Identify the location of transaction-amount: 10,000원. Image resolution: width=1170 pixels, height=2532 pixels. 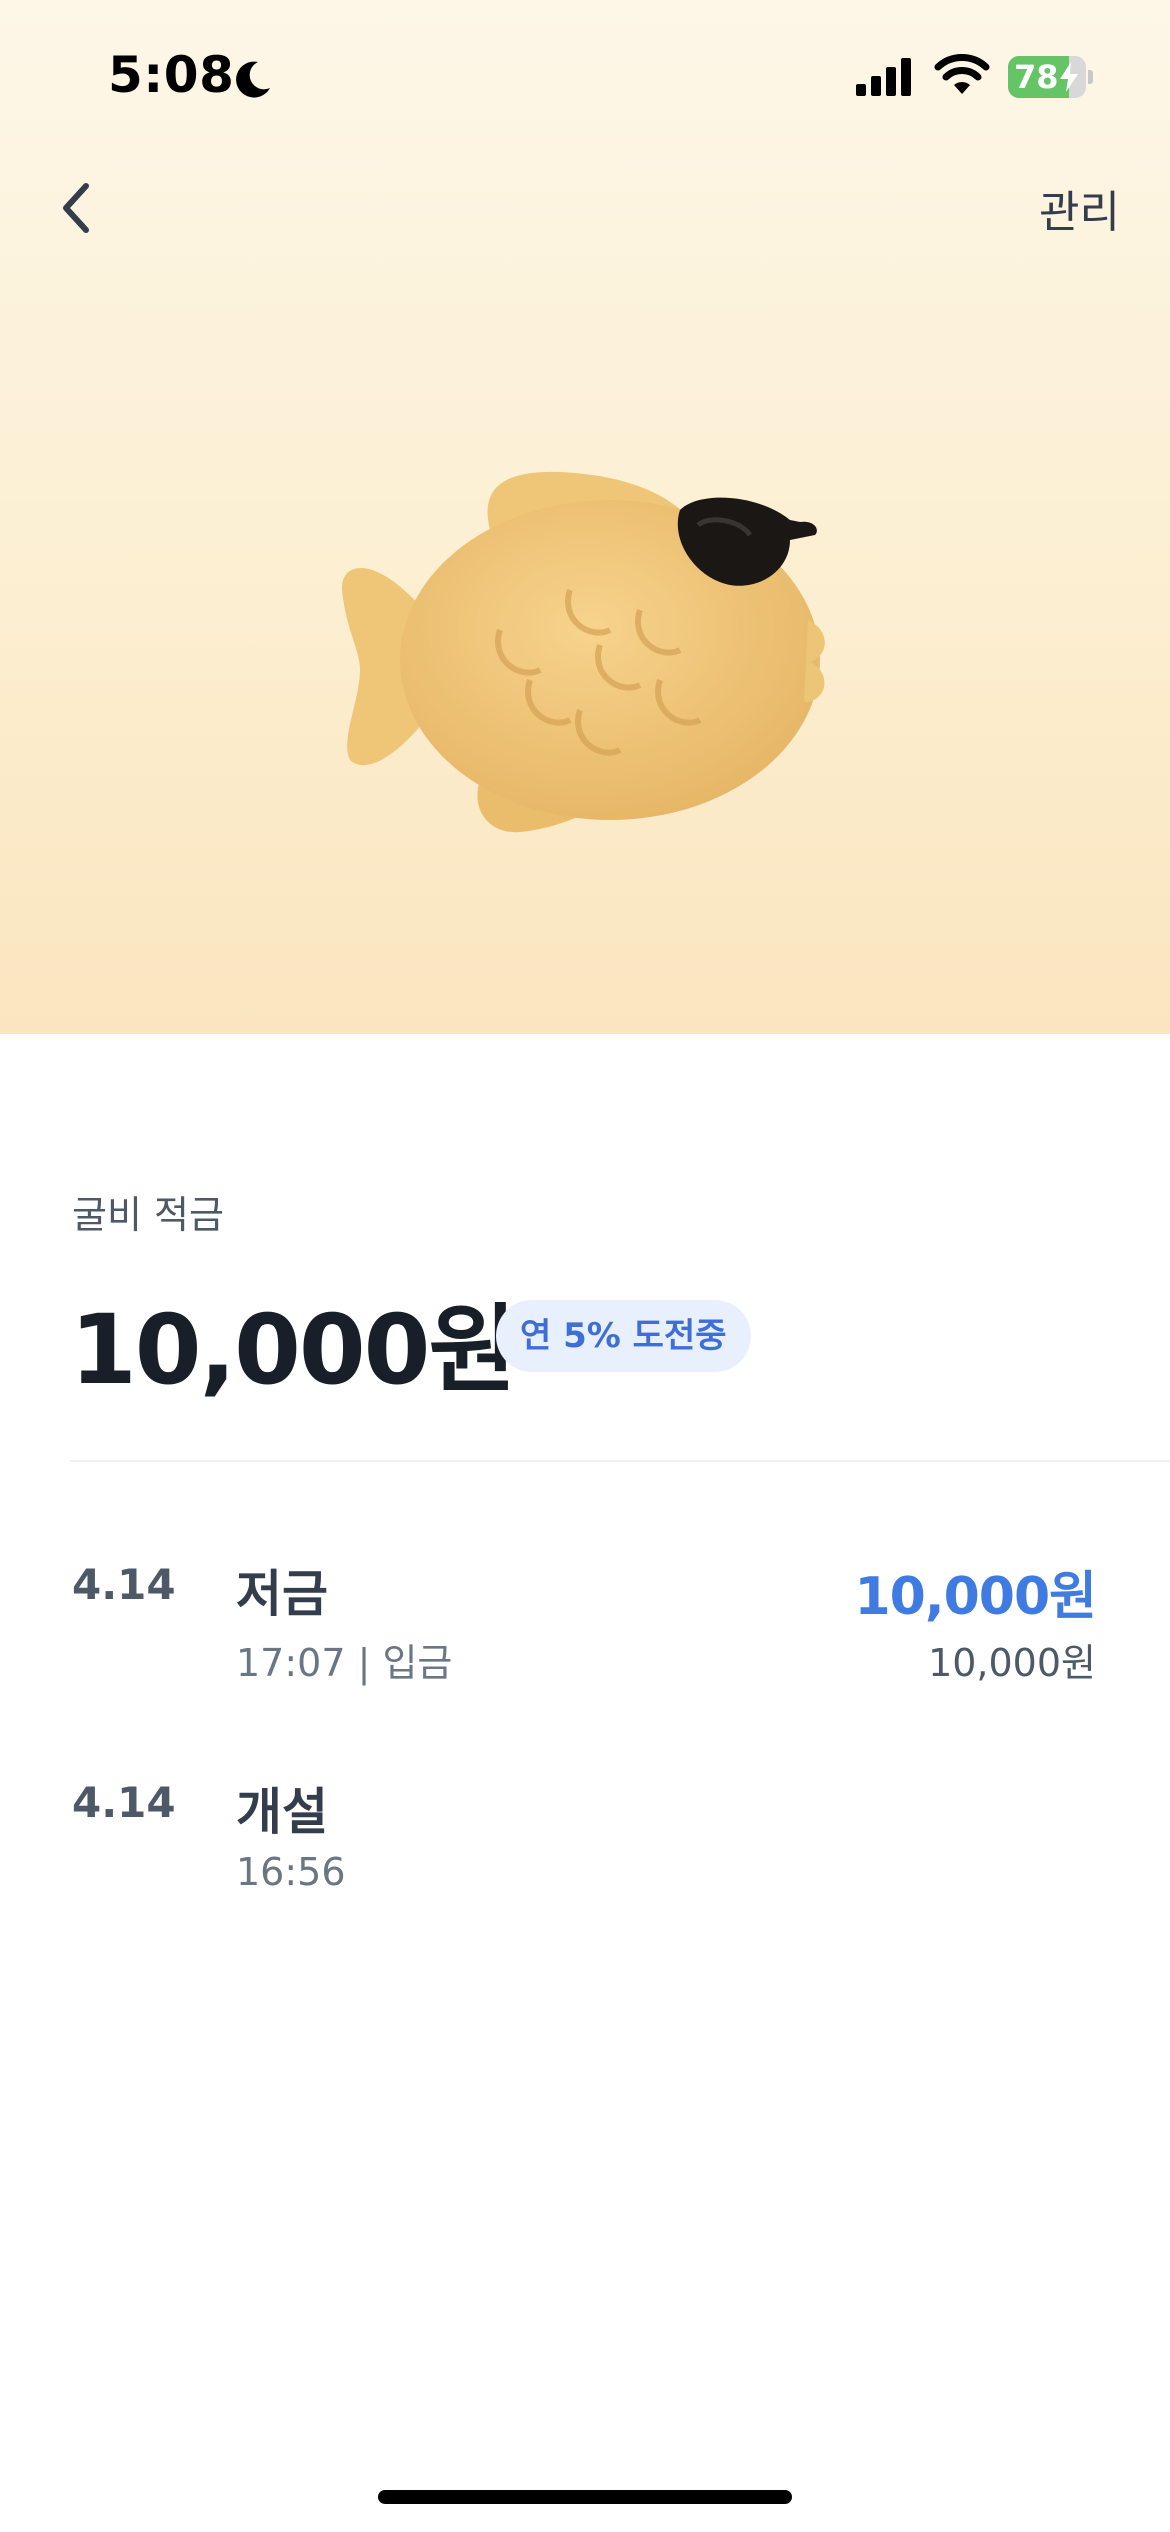
(975, 1597).